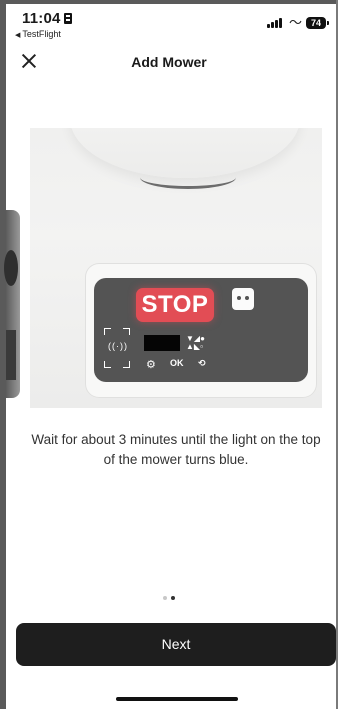 This screenshot has width=338, height=709. What do you see at coordinates (162, 343) in the screenshot?
I see `panel-display` at bounding box center [162, 343].